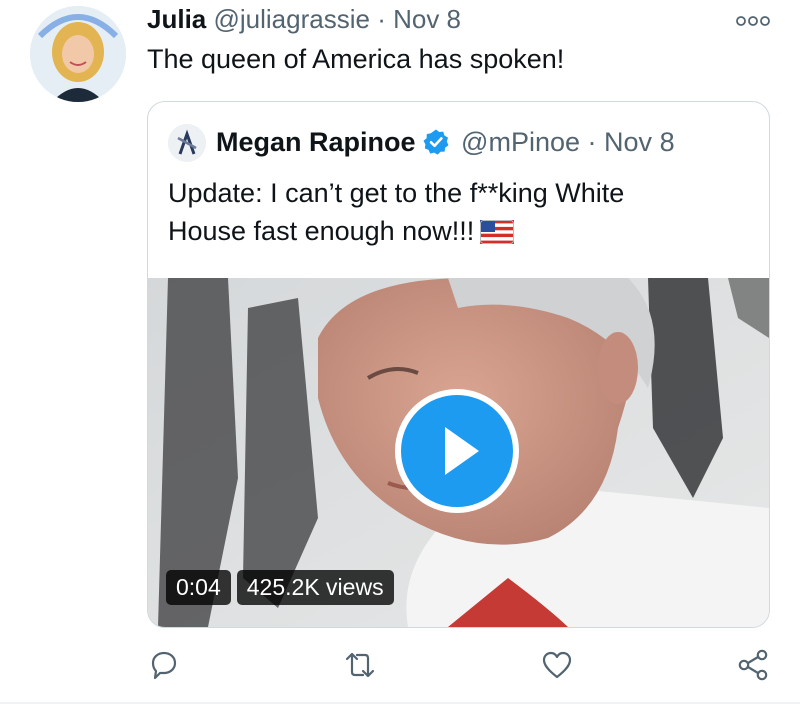 Image resolution: width=800 pixels, height=706 pixels. I want to click on quoted-text-line-2: House fast enough now!!!, so click(448, 233).